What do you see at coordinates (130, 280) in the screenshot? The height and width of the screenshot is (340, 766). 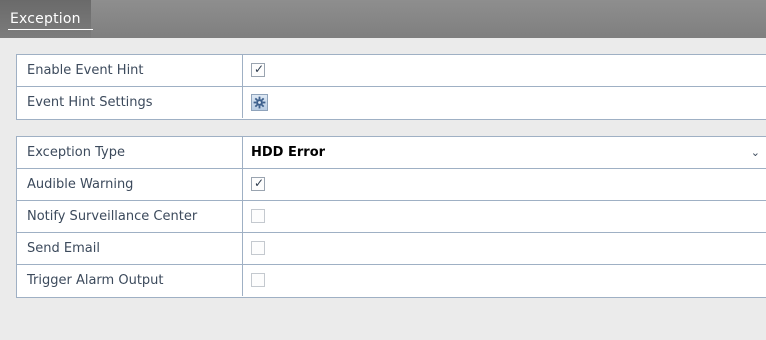 I see `trigger-alarm-output-label: Trigger Alarm Output` at bounding box center [130, 280].